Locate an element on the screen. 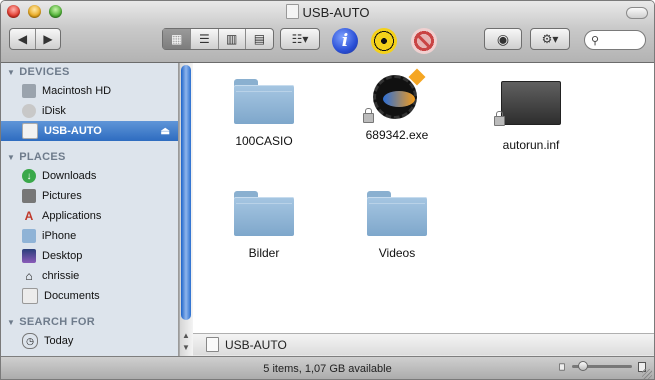  documents-icon is located at coordinates (30, 296).